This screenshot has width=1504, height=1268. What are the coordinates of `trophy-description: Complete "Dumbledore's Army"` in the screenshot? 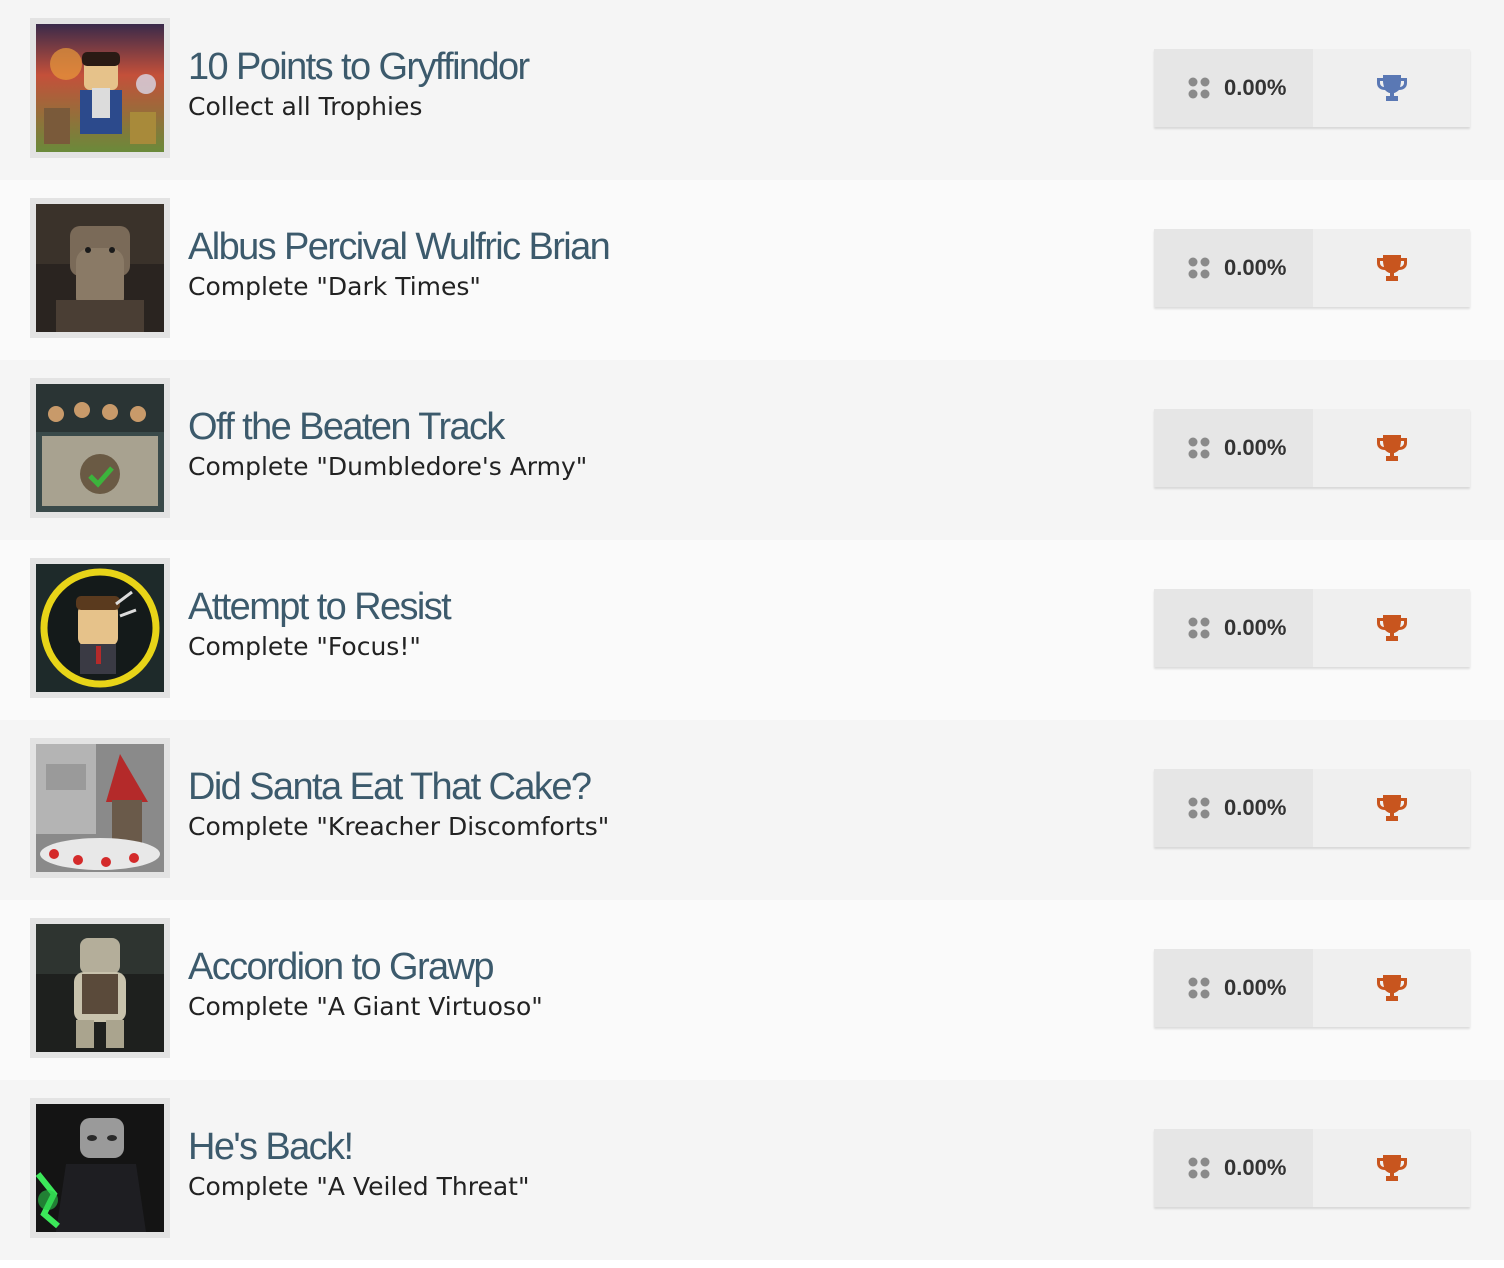 It's located at (388, 466).